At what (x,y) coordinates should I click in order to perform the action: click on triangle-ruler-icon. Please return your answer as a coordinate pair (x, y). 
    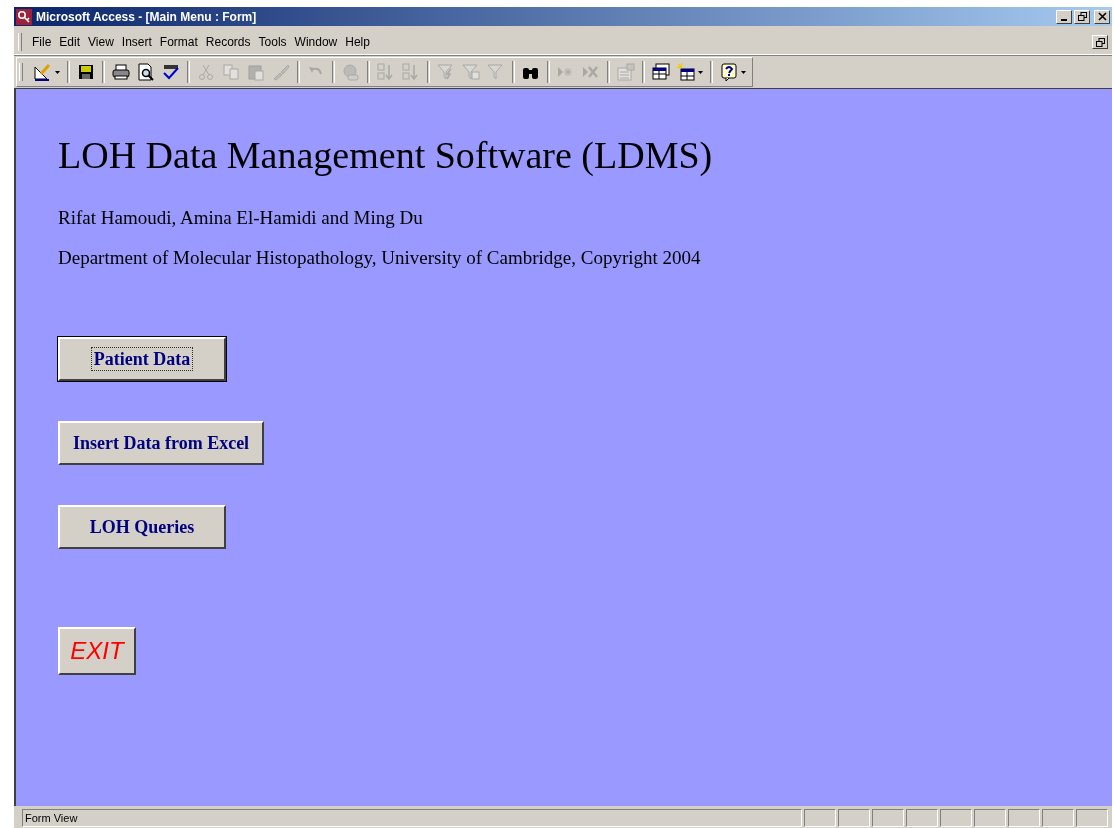
    Looking at the image, I should click on (47, 72).